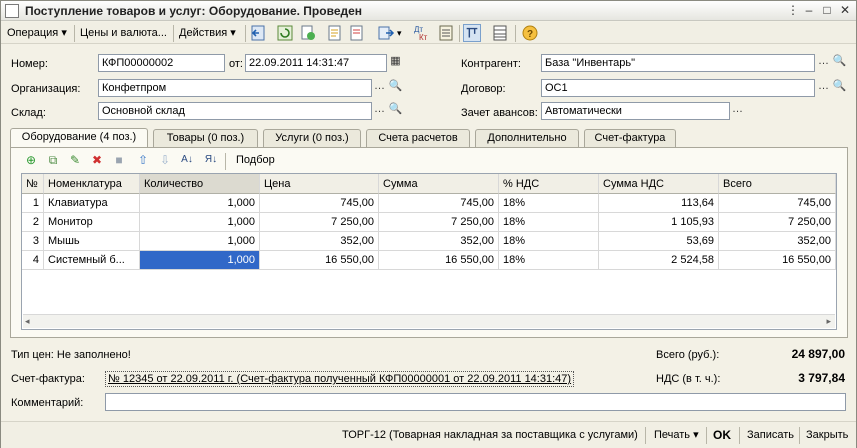 This screenshot has width=857, height=448. Describe the element at coordinates (395, 110) in the screenshot. I see `warehouse-open-icon: 🔍` at that location.